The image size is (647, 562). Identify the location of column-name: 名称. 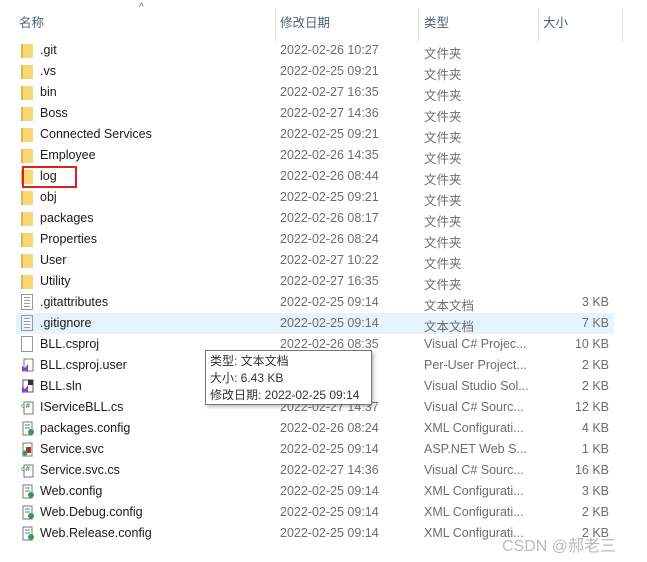
(31, 21).